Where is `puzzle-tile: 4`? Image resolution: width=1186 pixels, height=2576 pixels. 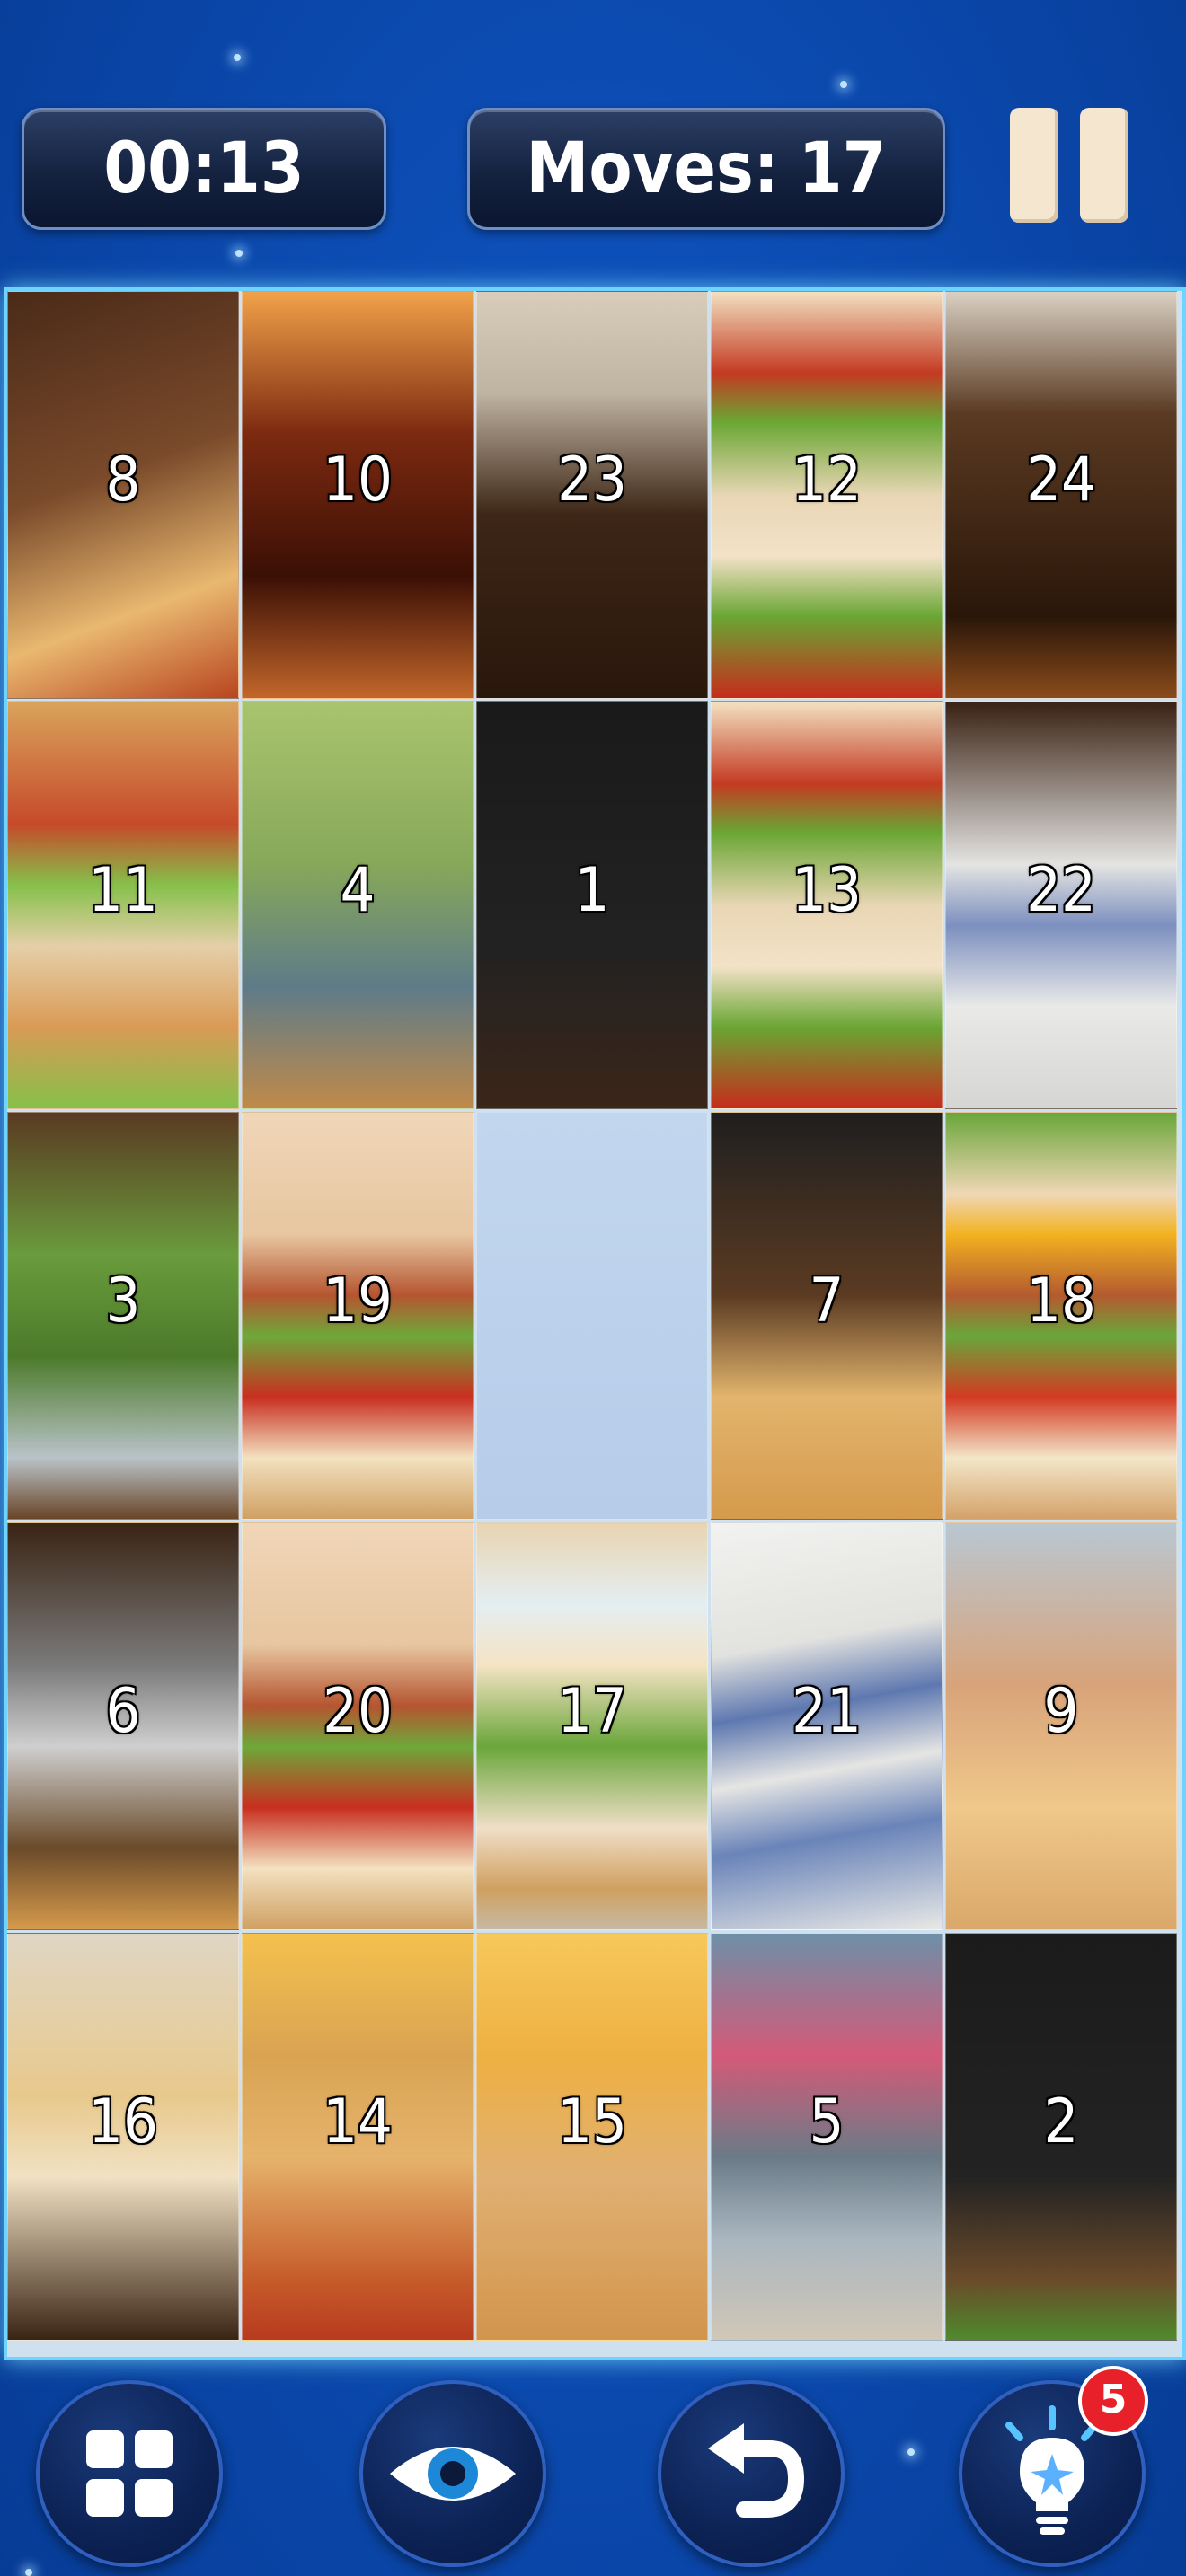 puzzle-tile: 4 is located at coordinates (358, 905).